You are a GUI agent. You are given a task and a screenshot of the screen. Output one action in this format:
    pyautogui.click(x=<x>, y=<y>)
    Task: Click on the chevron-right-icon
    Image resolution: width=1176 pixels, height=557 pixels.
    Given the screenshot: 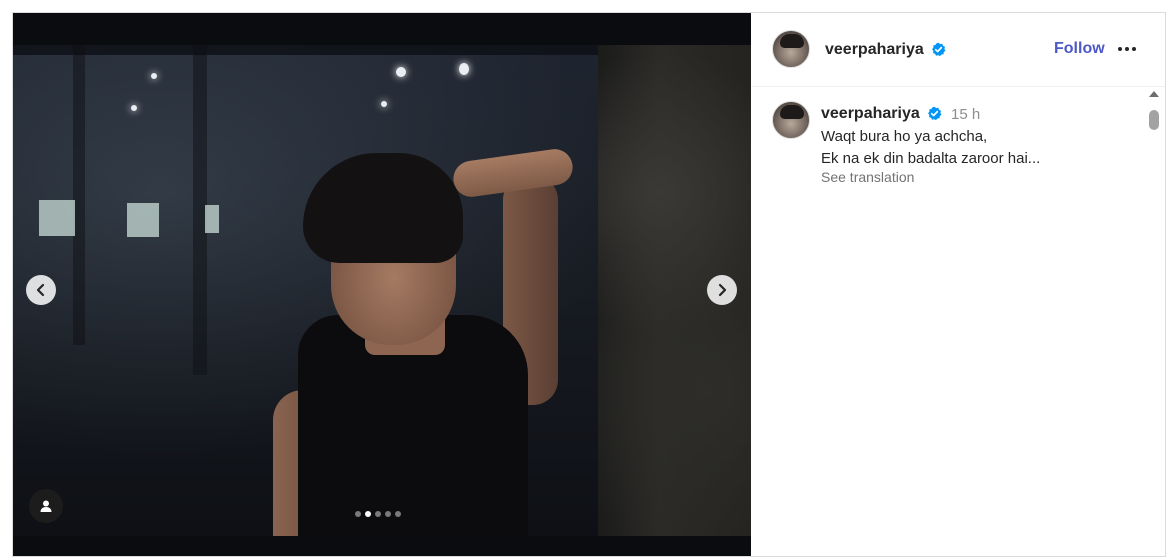 What is the action you would take?
    pyautogui.click(x=722, y=290)
    